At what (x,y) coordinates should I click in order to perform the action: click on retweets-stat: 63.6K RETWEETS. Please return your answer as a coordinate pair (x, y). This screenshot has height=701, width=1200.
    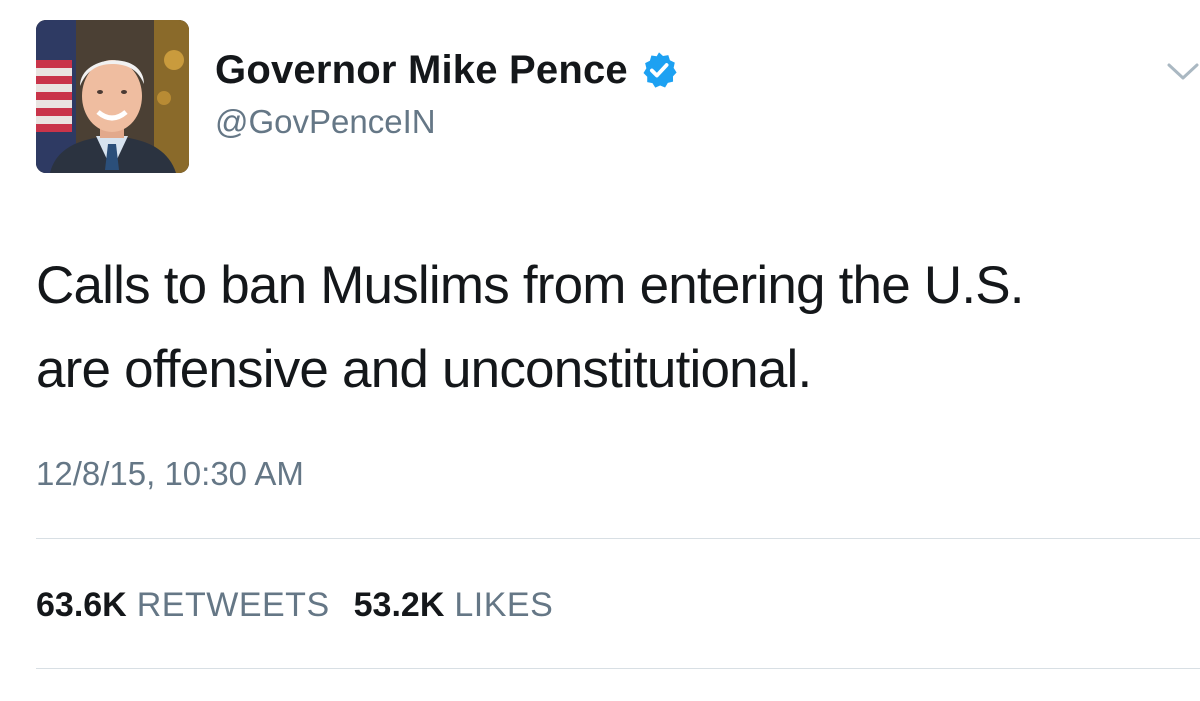
    Looking at the image, I should click on (183, 605).